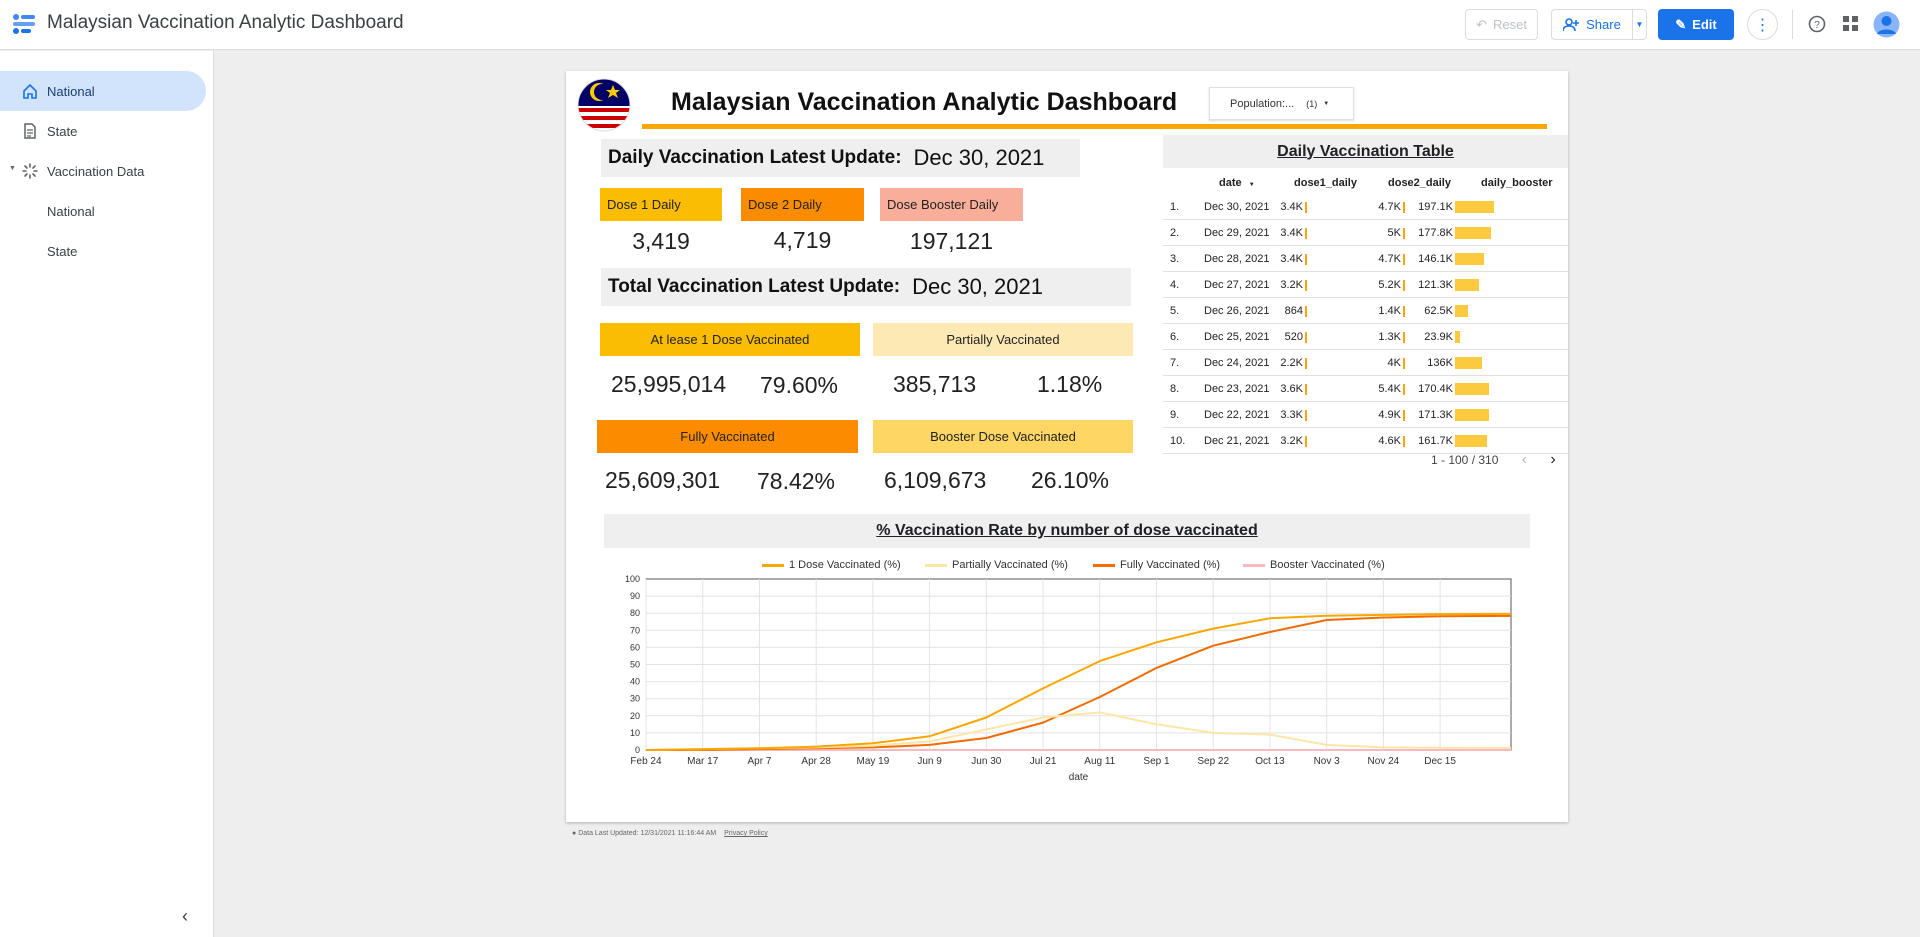 The height and width of the screenshot is (937, 1920). What do you see at coordinates (635, 699) in the screenshot?
I see `y-tick-label: 30` at bounding box center [635, 699].